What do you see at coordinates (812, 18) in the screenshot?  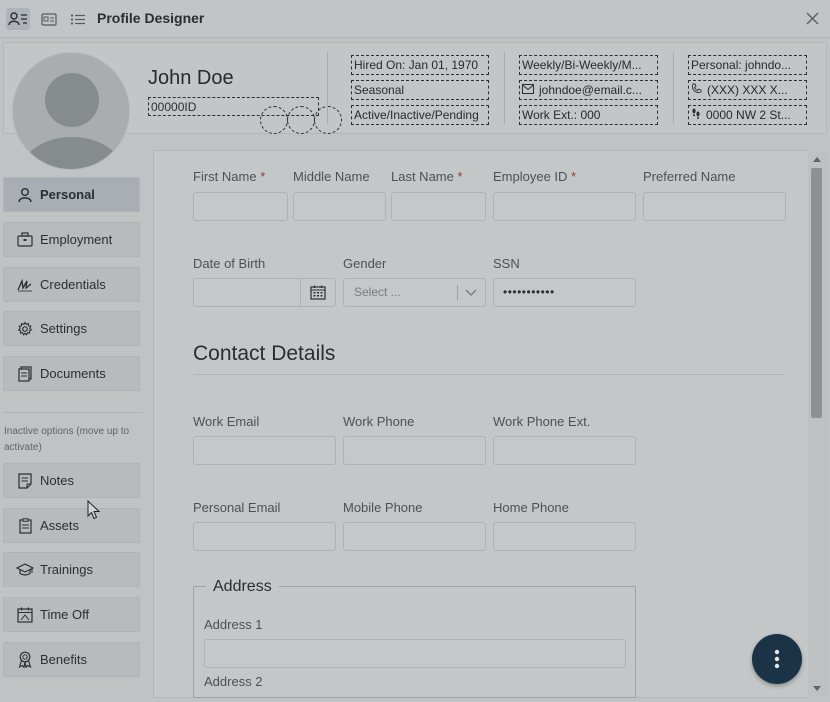 I see `close-icon` at bounding box center [812, 18].